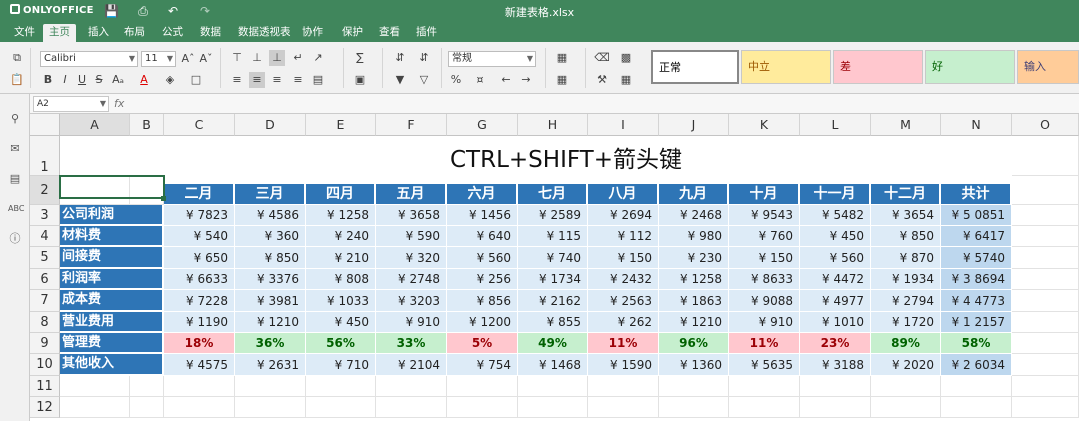 The width and height of the screenshot is (1079, 421). Describe the element at coordinates (17, 80) in the screenshot. I see `paste-icon: 📋` at that location.